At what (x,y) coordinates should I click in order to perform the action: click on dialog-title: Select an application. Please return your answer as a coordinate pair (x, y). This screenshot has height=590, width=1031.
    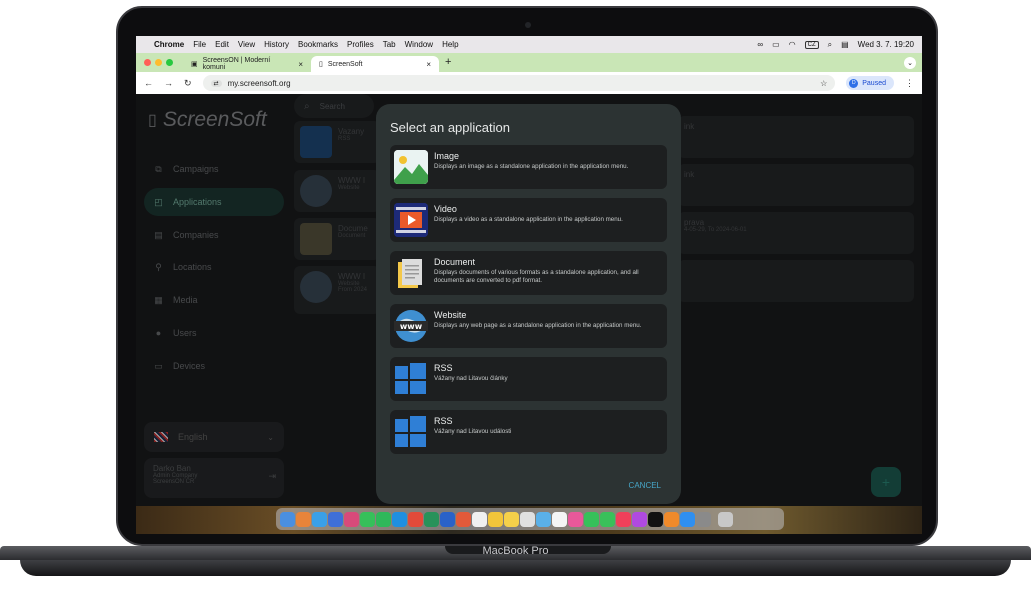
    Looking at the image, I should click on (450, 127).